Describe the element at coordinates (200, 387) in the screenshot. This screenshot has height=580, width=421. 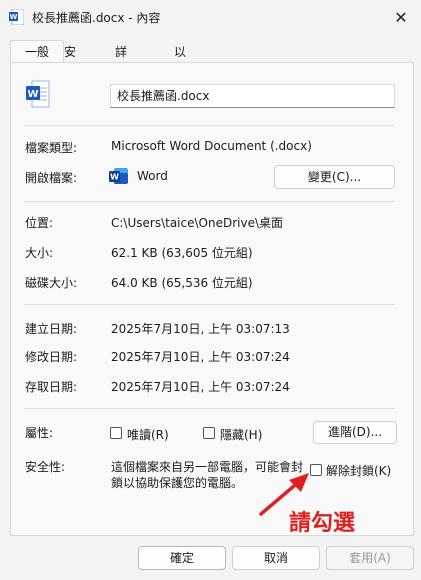
I see `accessed-value: 2025年7月10日, 上午 03:07:24` at that location.